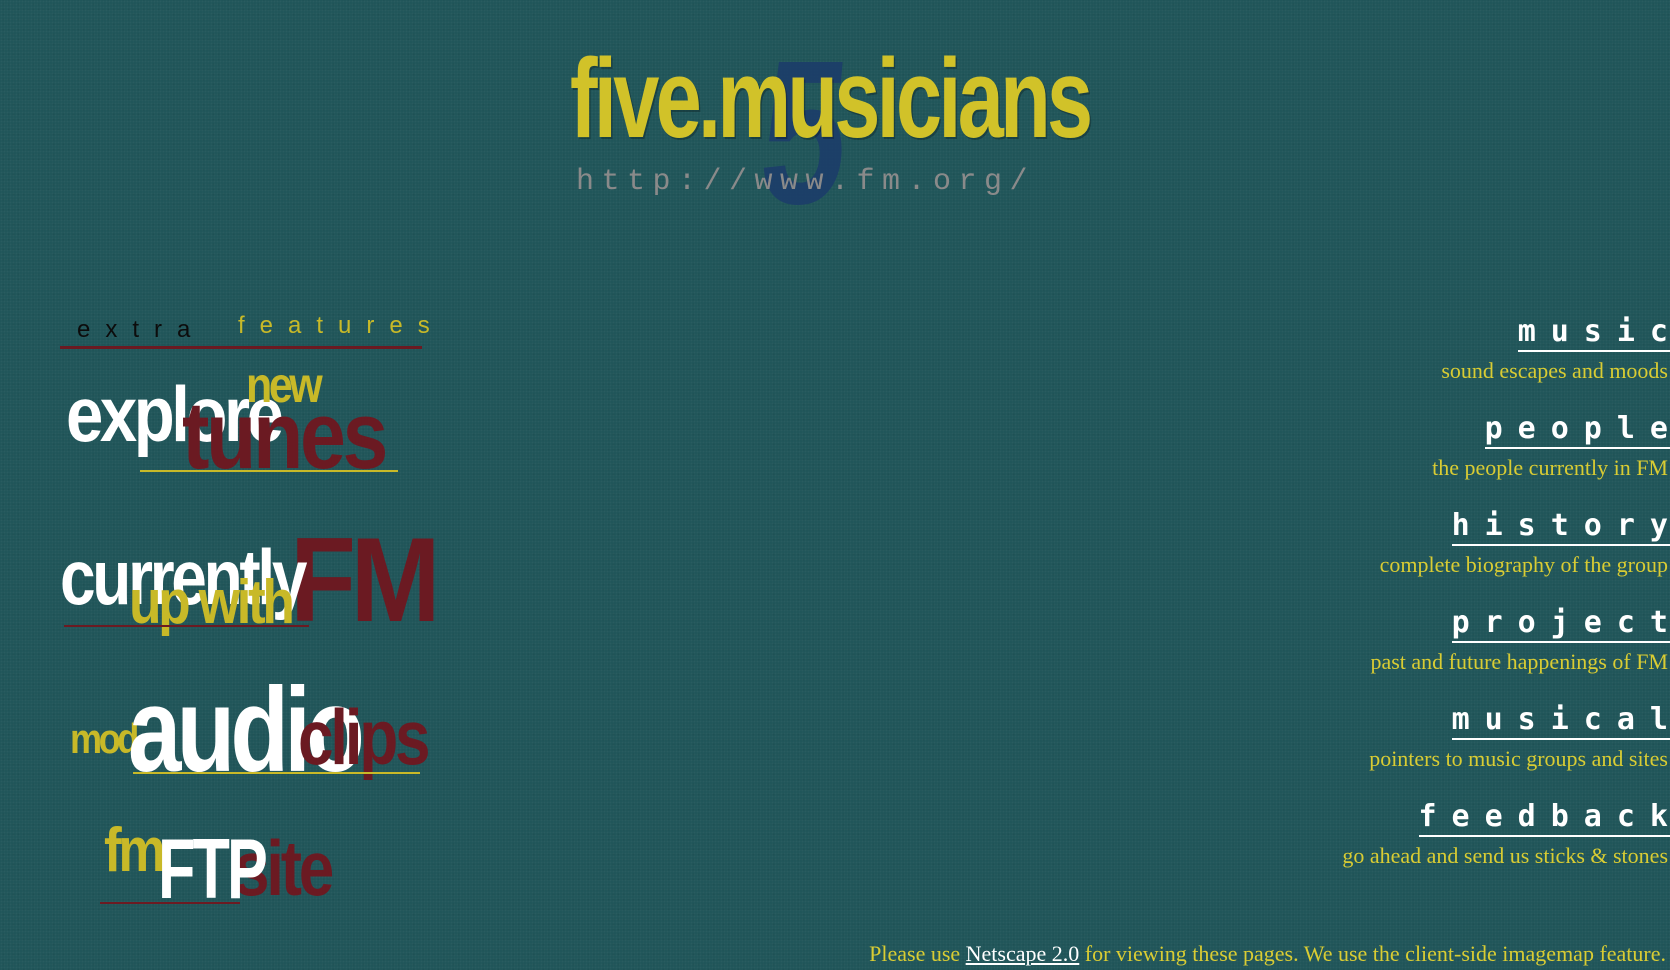 The height and width of the screenshot is (970, 1670). I want to click on nav-desc-people: the people currently in FM, so click(1550, 467).